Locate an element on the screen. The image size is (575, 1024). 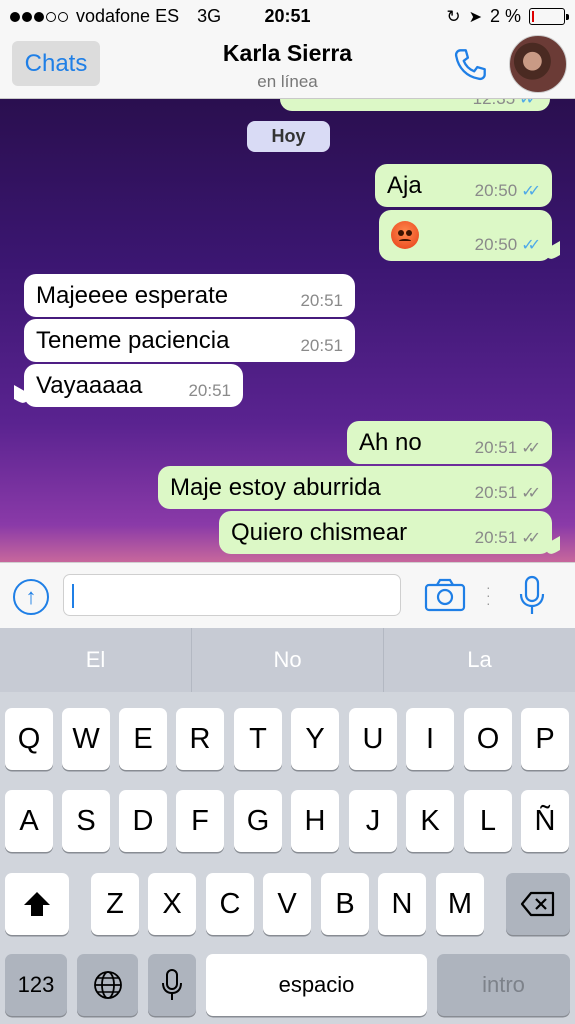
key: T is located at coordinates (258, 739).